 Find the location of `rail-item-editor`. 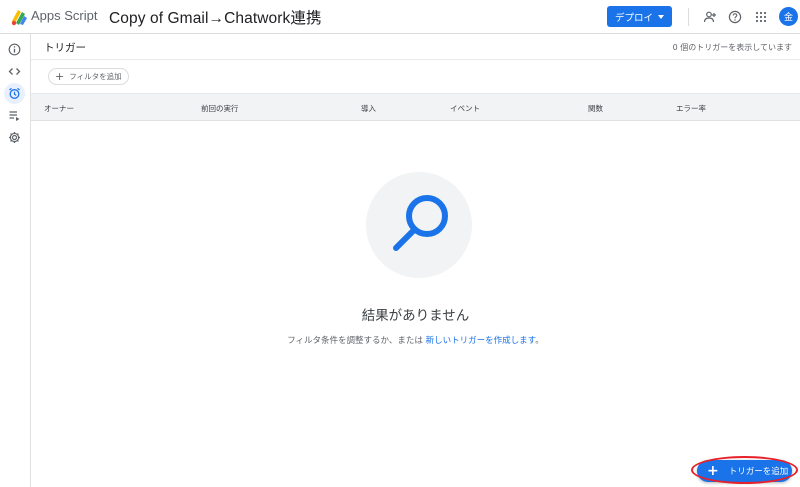

rail-item-editor is located at coordinates (14, 71).